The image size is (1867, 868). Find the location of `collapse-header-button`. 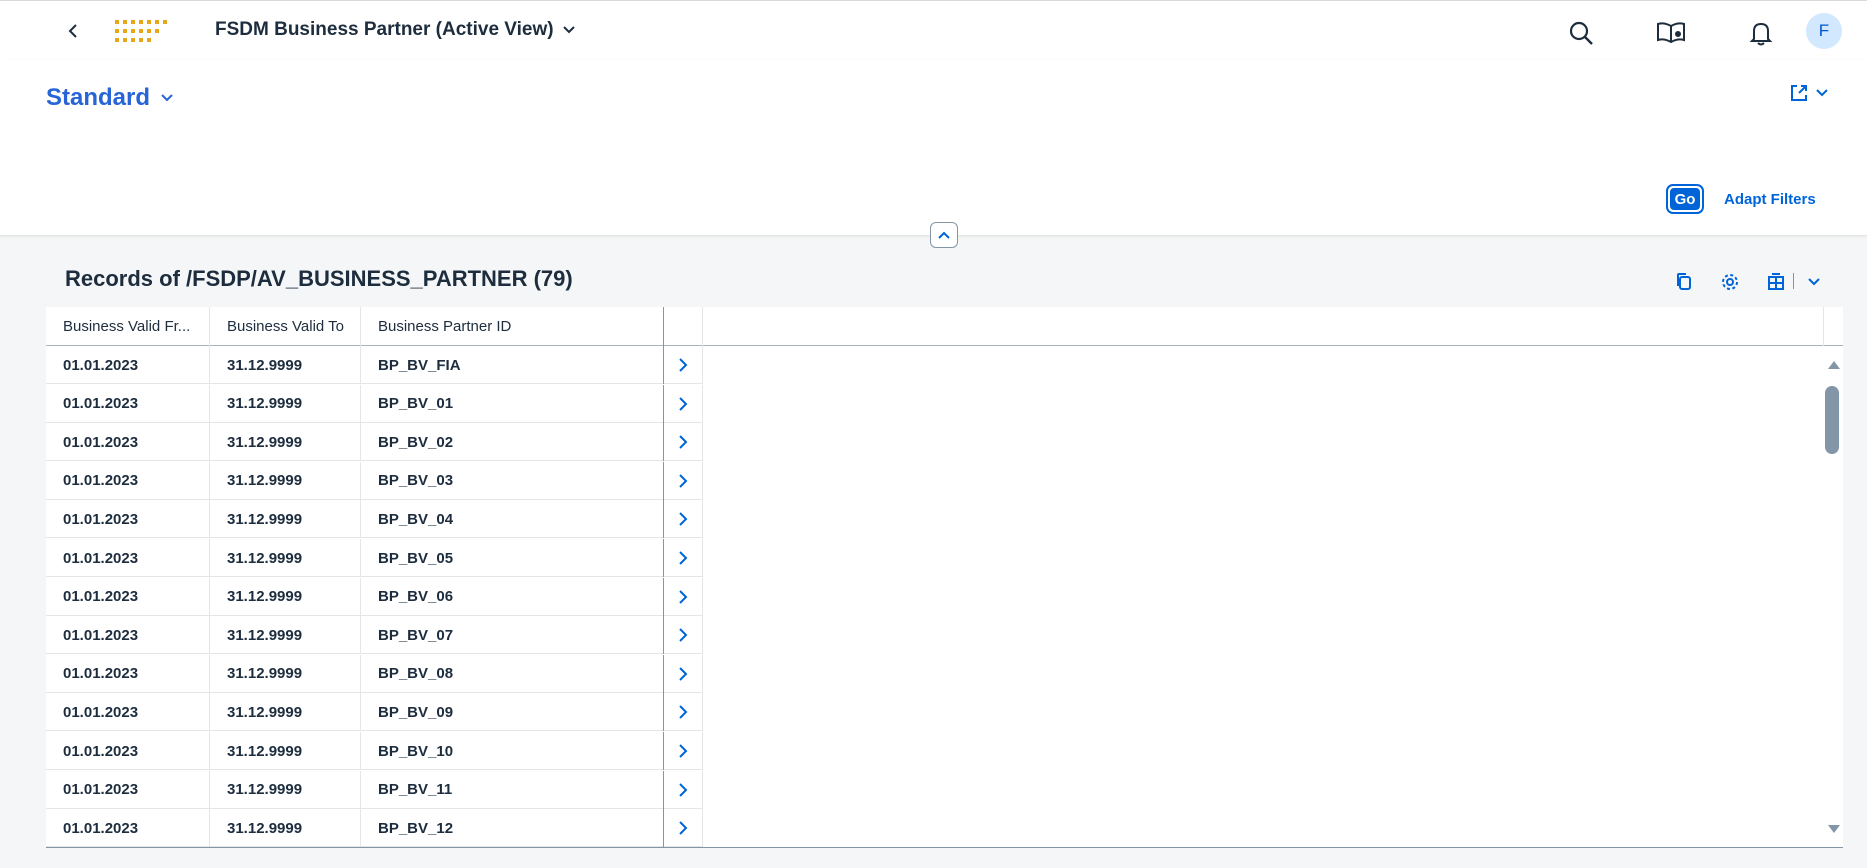

collapse-header-button is located at coordinates (944, 235).